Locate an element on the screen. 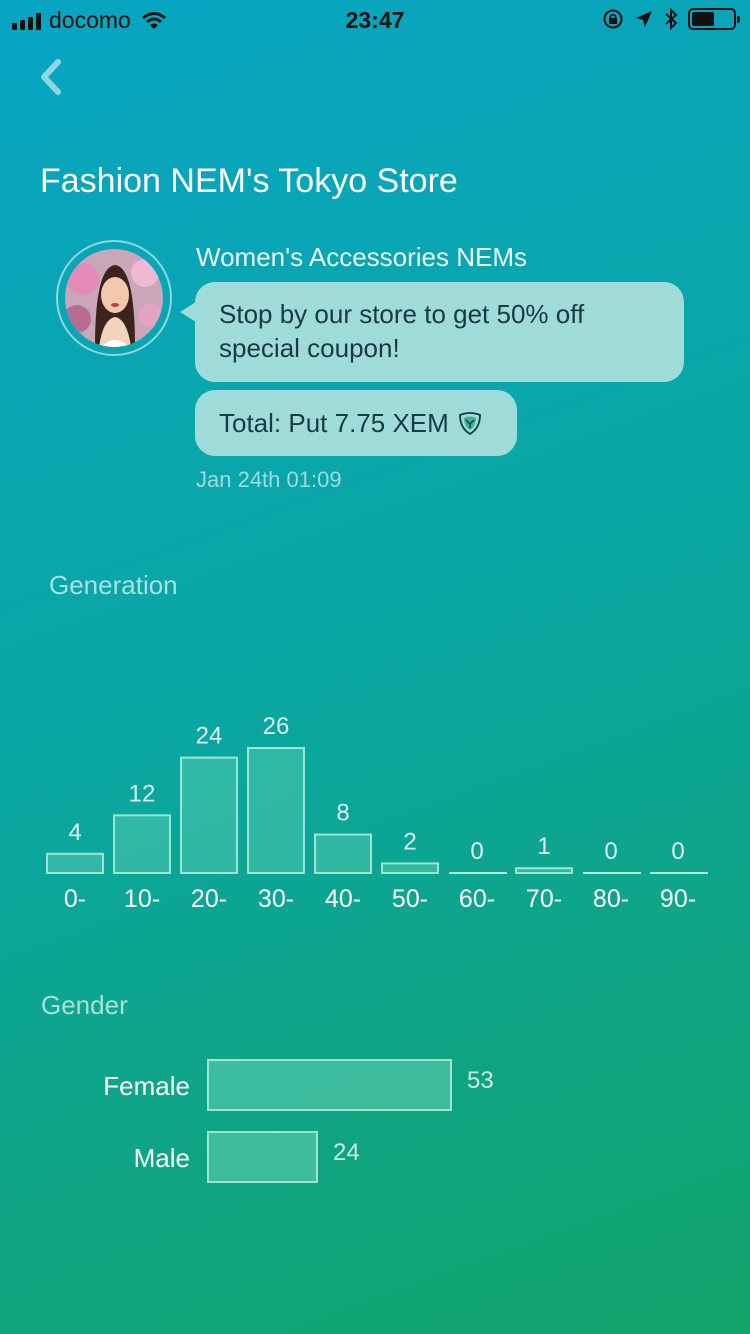  category-label-80-: 80- is located at coordinates (611, 899).